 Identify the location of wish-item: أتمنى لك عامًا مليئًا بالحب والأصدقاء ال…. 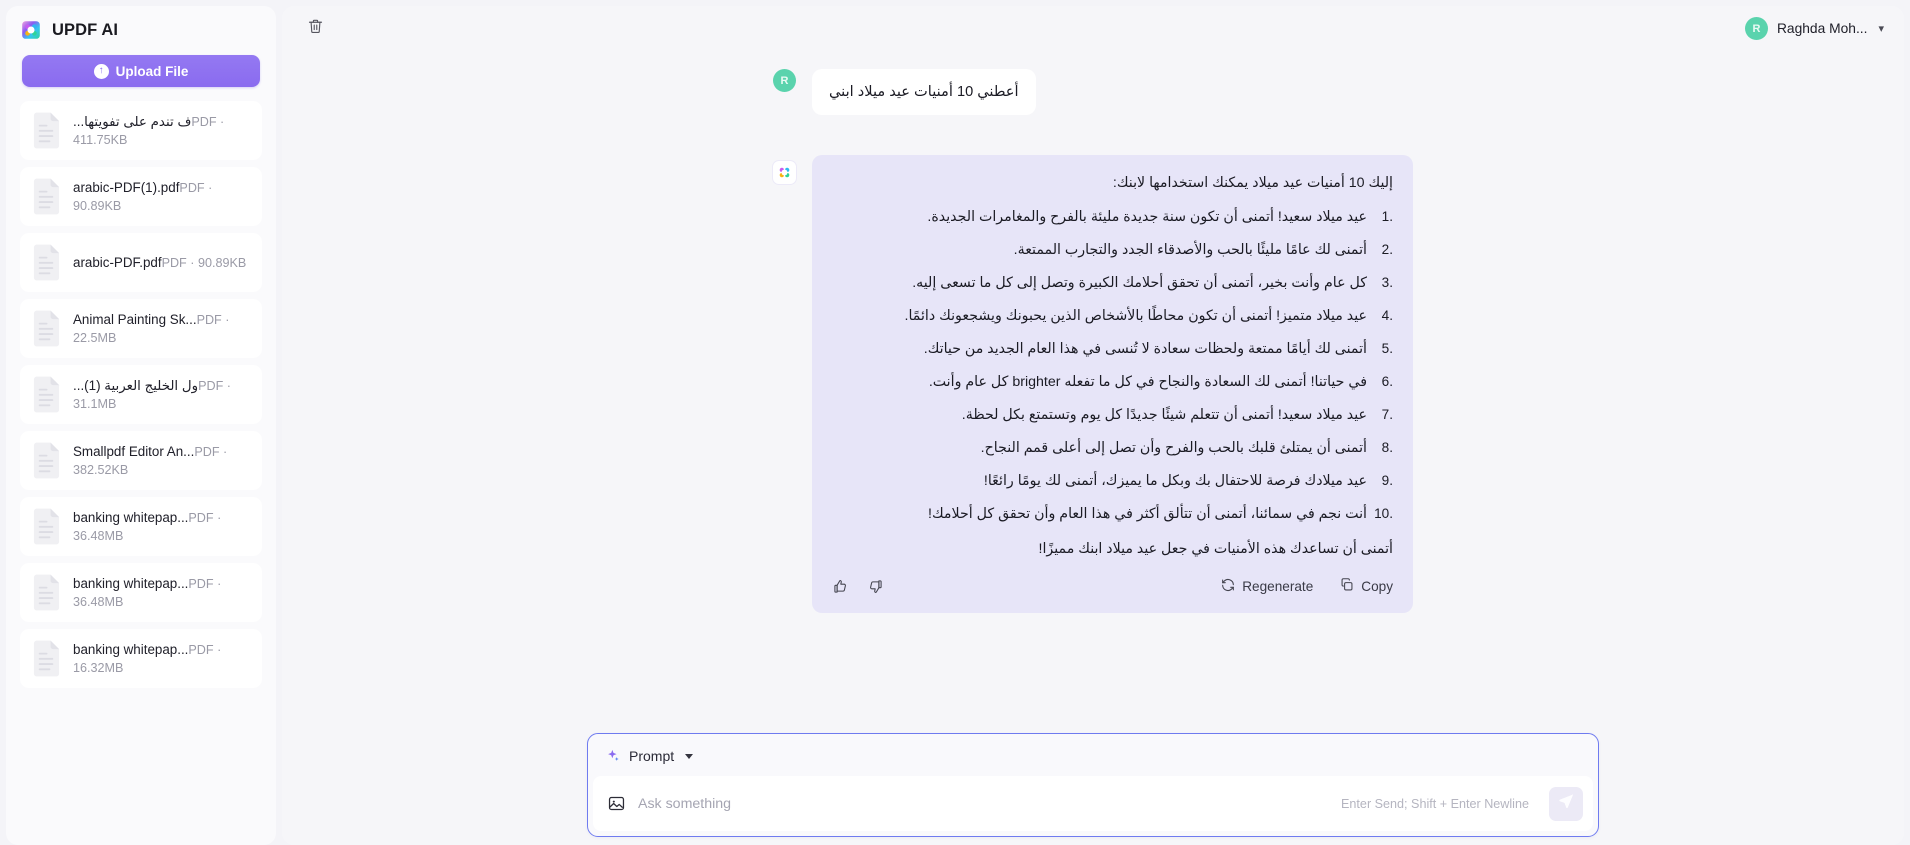
(1203, 250).